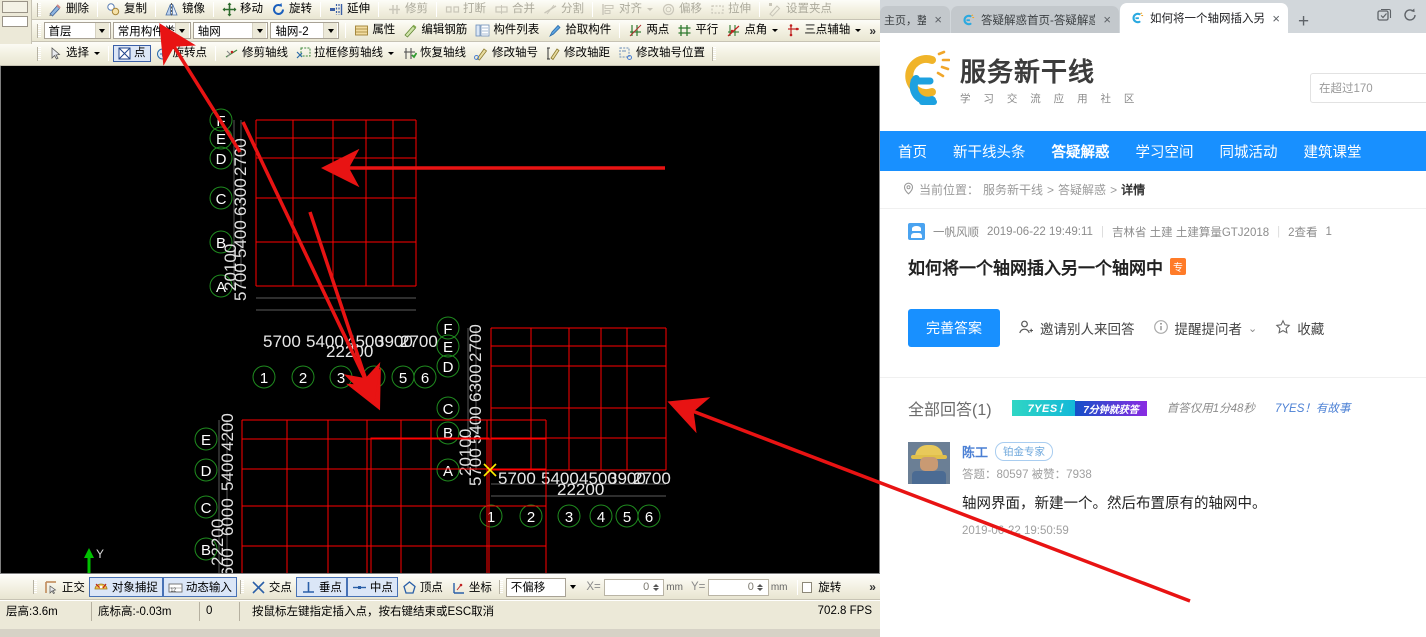  I want to click on snapbar-overflow-icon: », so click(872, 587).